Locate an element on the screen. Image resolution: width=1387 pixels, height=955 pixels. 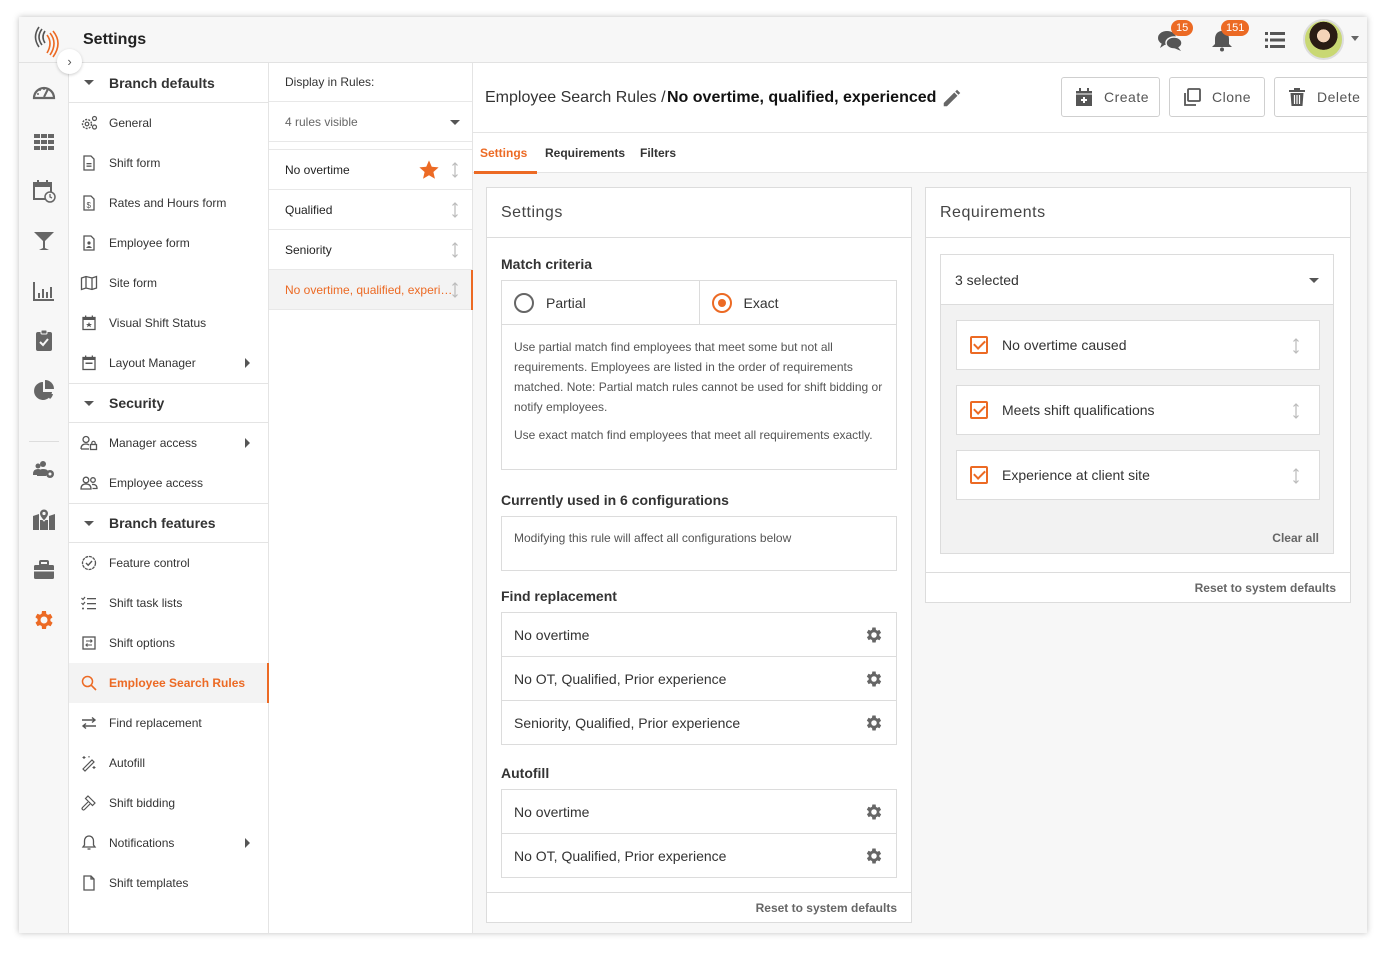
create-button: Create is located at coordinates (1110, 97).